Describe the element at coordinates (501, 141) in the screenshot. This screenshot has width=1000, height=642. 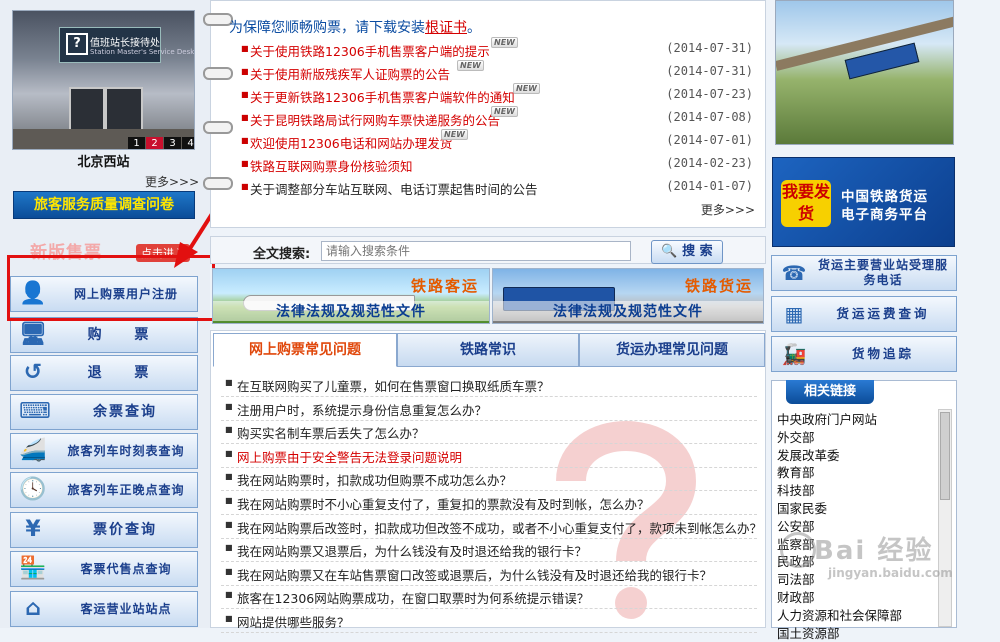
I see `news-item: ■ 欢迎使用12306电话和网站办理发货 NEW (2014-07-01)` at that location.